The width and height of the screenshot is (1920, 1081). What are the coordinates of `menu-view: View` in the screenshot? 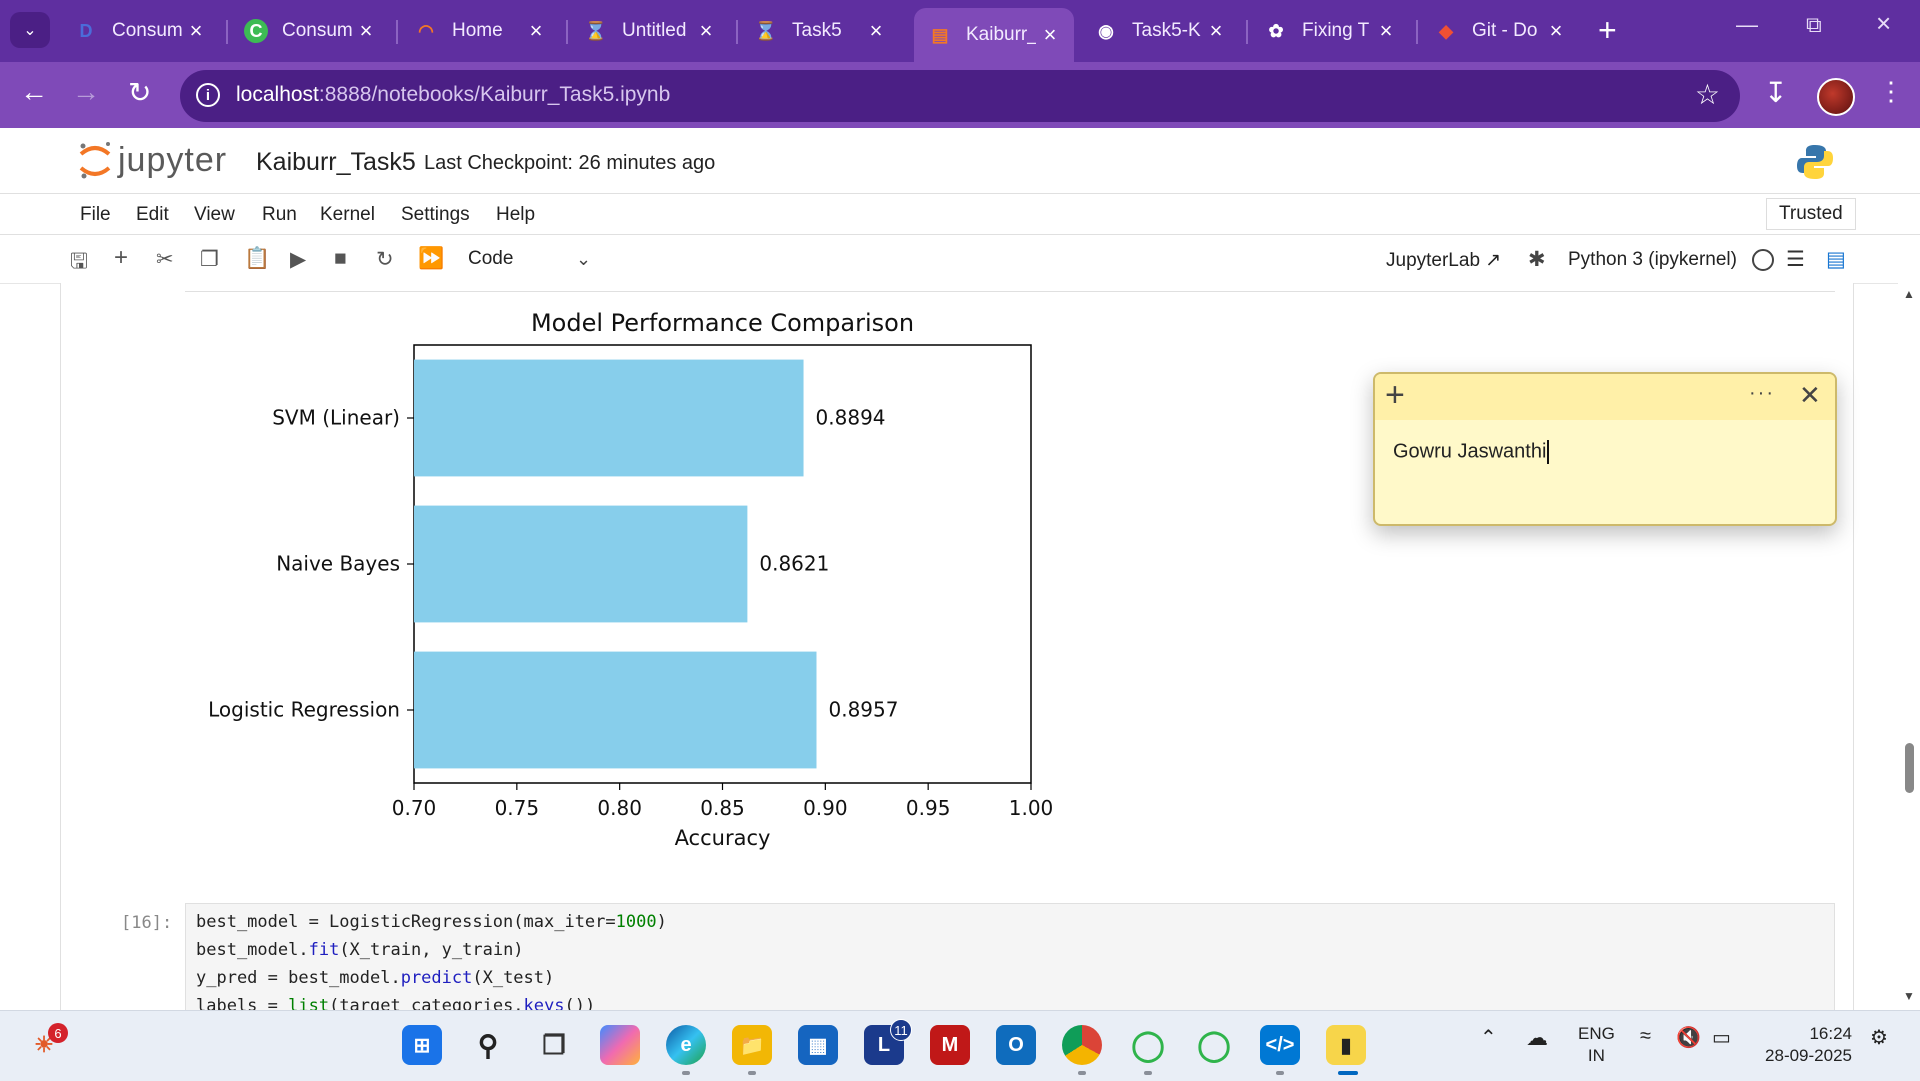 It's located at (214, 215).